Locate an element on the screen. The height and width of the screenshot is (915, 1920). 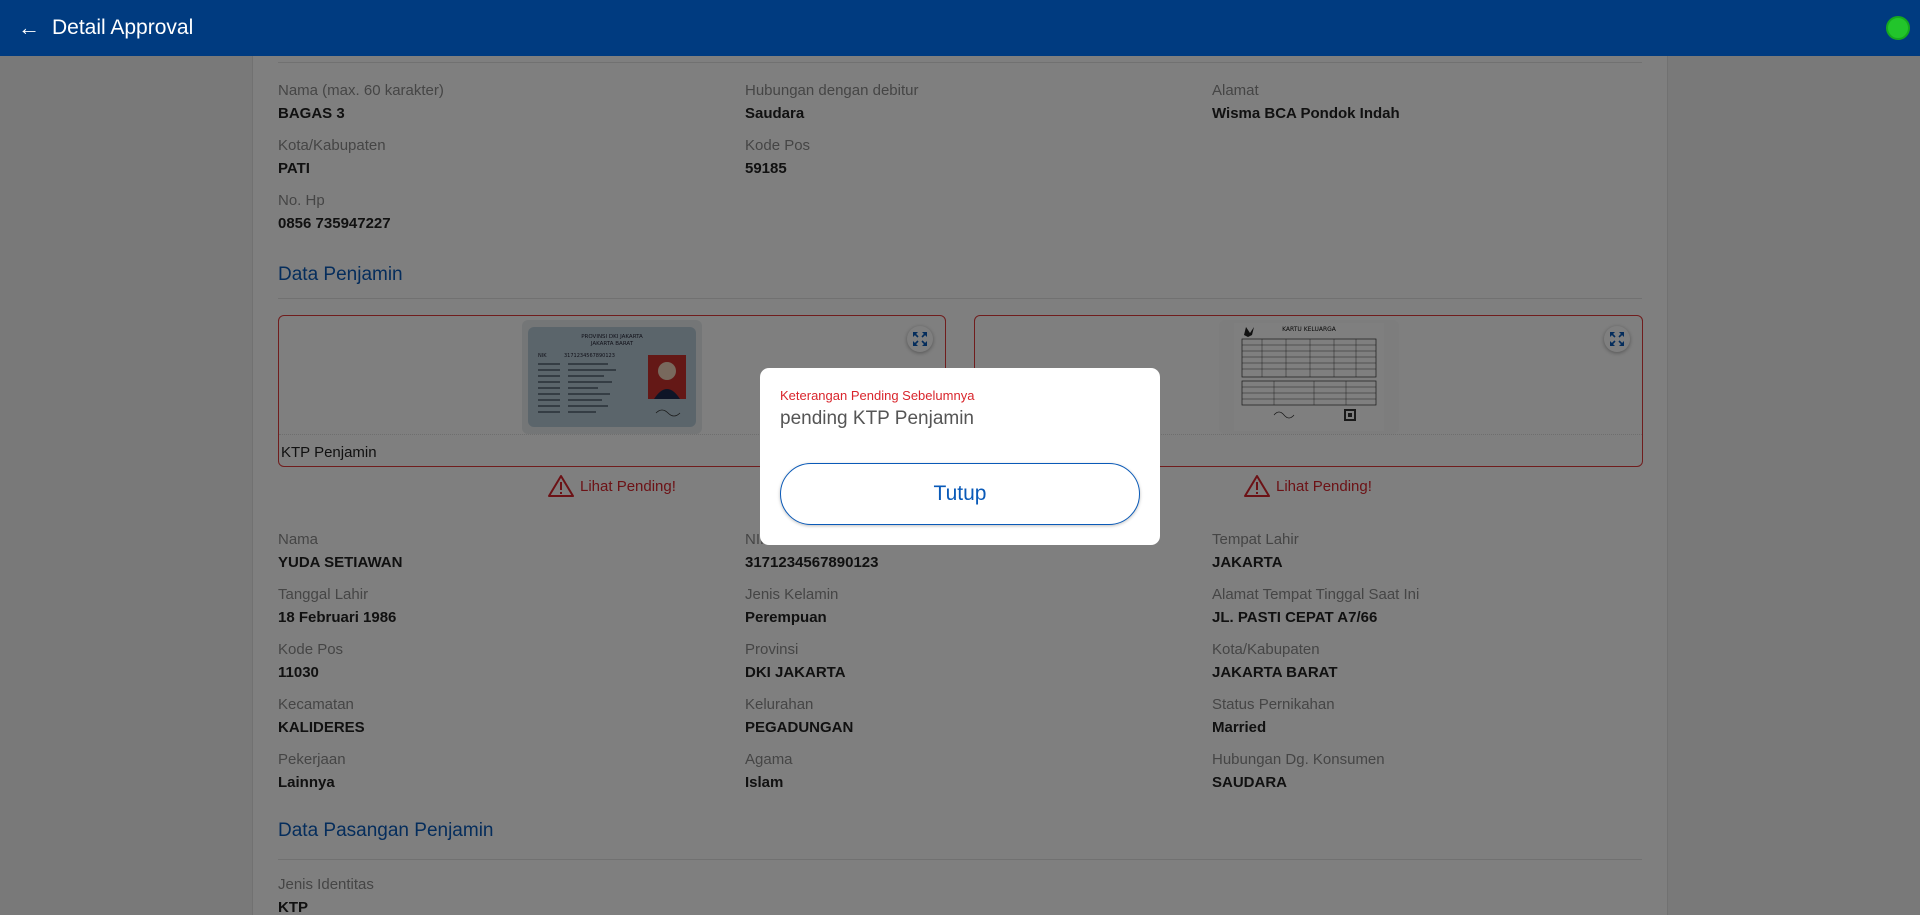
dialog-label: Keterangan Pending Sebelumnya is located at coordinates (877, 395).